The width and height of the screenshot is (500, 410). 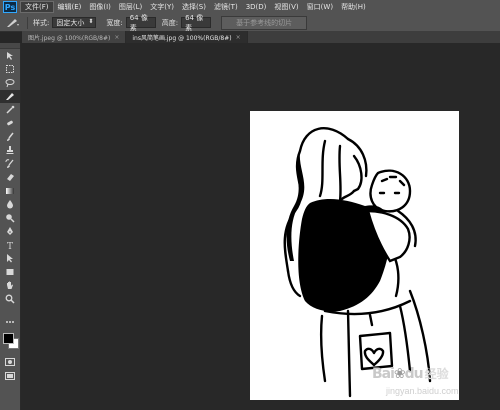 I want to click on slices-from-guides-button: 基于参考线的切片, so click(x=264, y=22).